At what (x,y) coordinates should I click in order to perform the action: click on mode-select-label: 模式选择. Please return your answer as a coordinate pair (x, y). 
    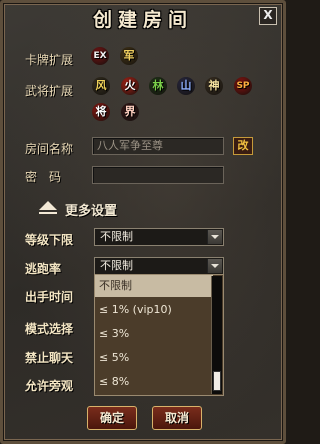
    Looking at the image, I should click on (49, 329).